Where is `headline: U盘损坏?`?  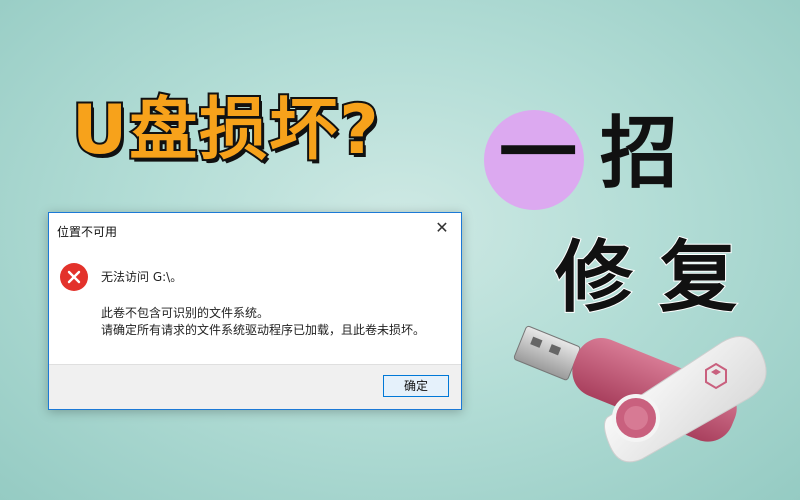
headline: U盘损坏? is located at coordinates (225, 130).